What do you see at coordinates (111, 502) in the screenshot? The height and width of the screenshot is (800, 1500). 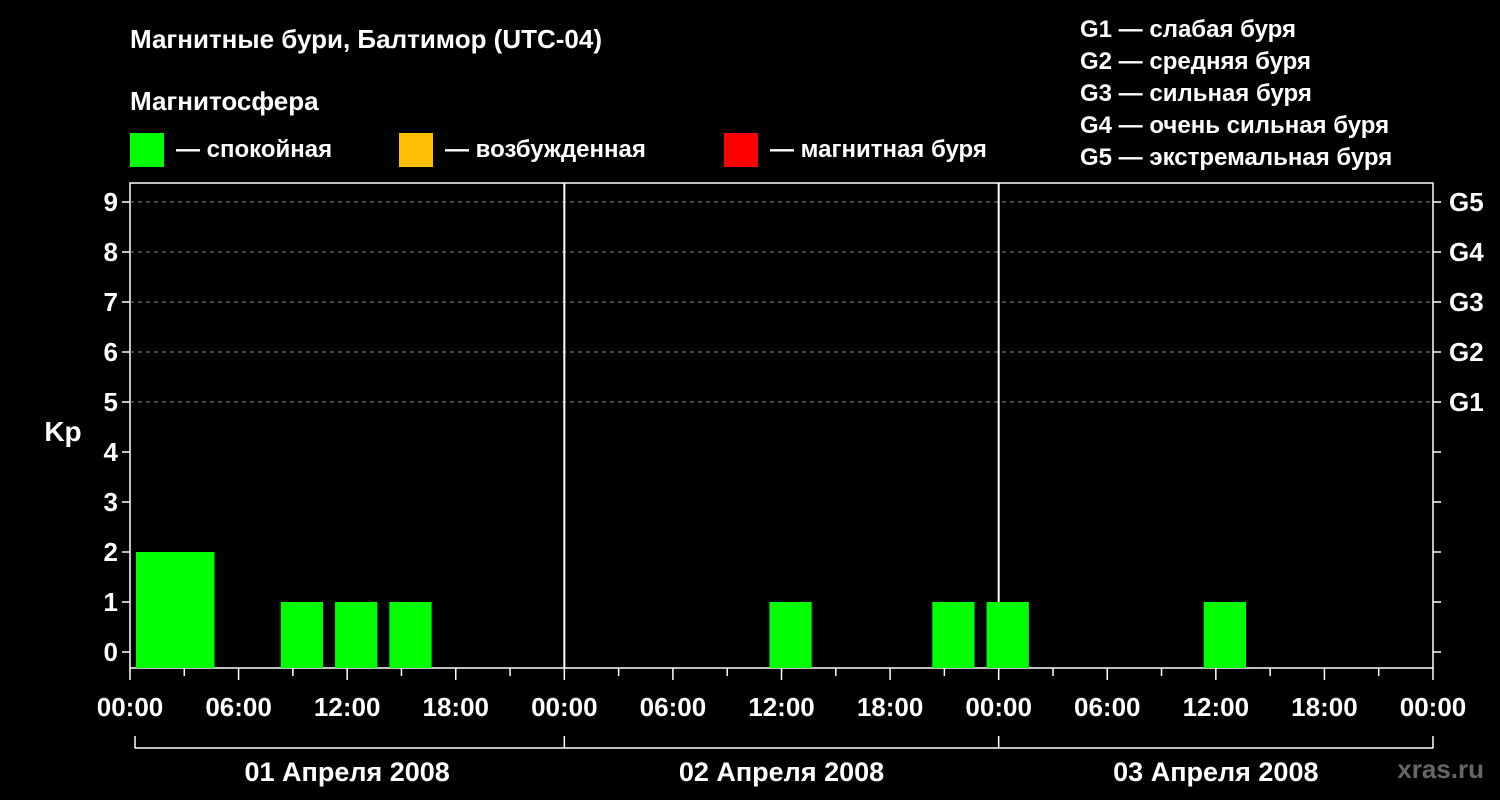 I see `y-tick-label: 3` at bounding box center [111, 502].